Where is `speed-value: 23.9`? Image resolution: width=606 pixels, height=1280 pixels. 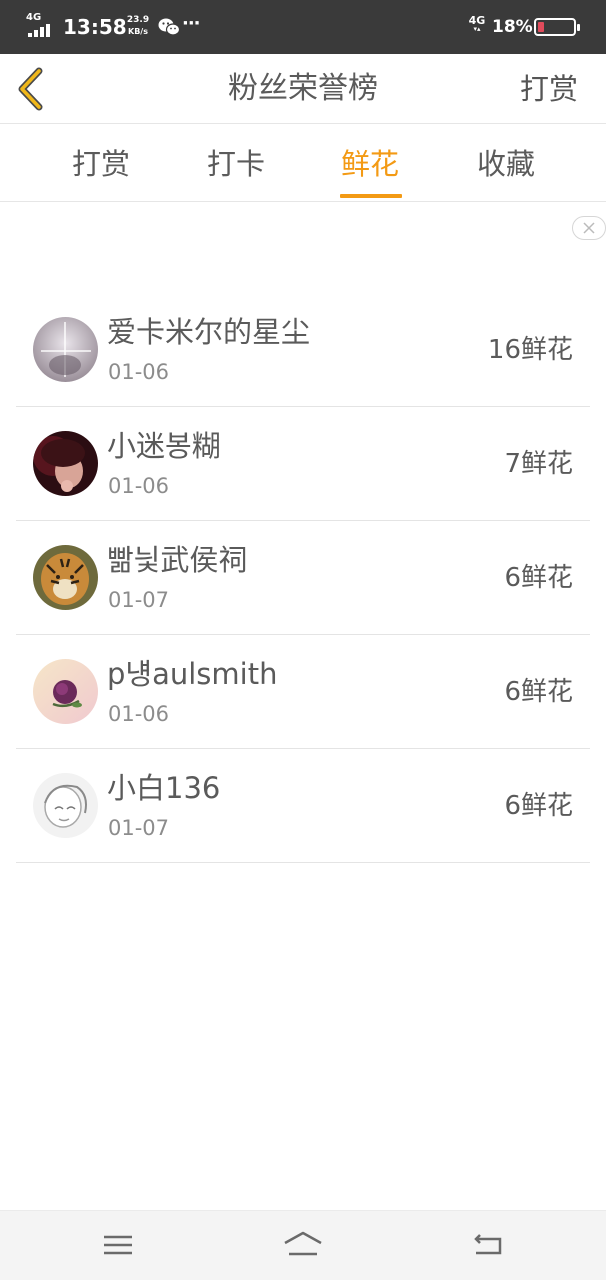
speed-value: 23.9 is located at coordinates (138, 20).